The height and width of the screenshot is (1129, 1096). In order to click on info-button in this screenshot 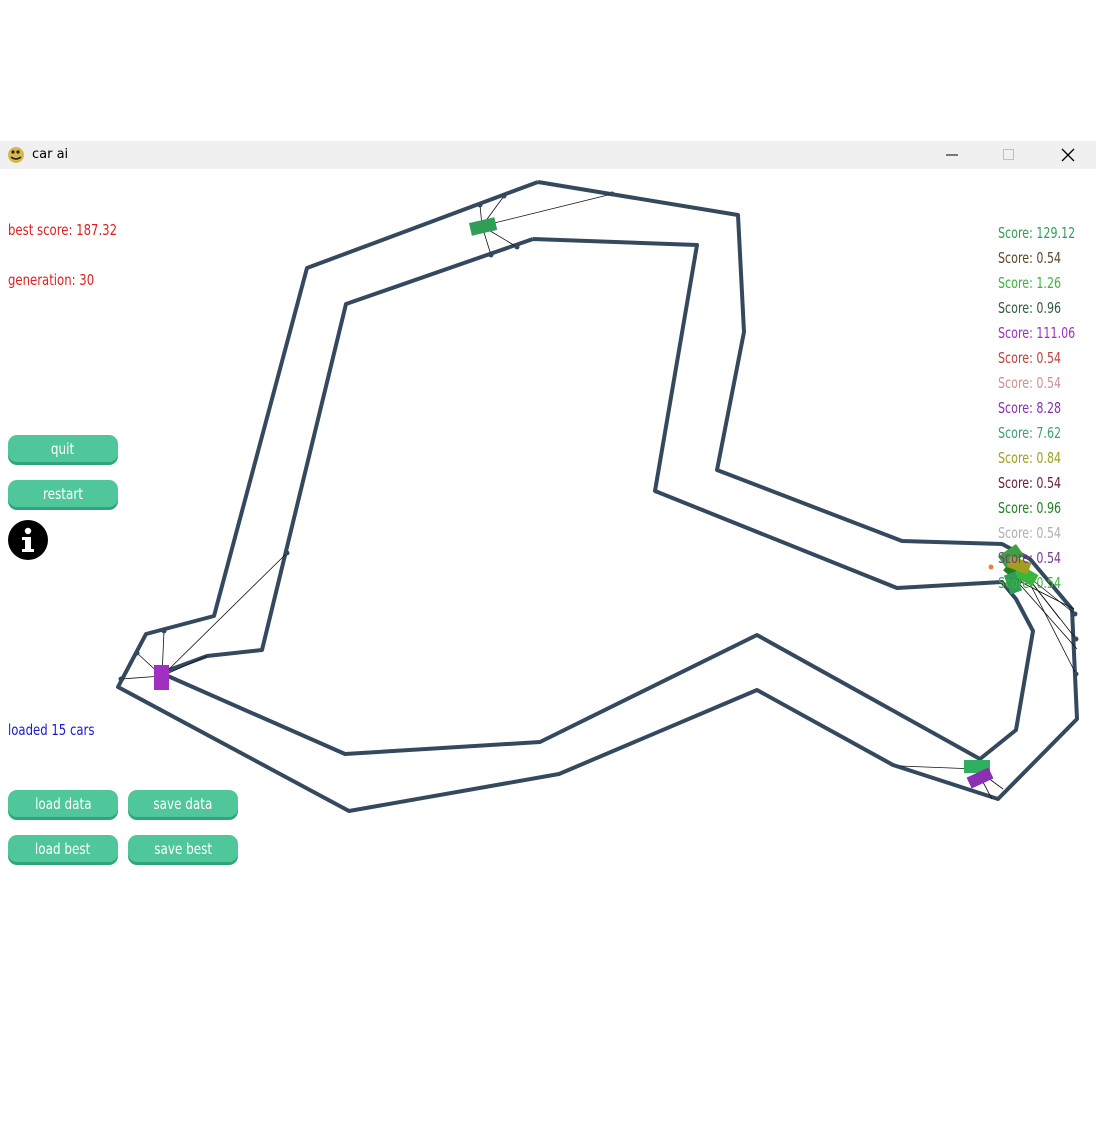, I will do `click(28, 540)`.